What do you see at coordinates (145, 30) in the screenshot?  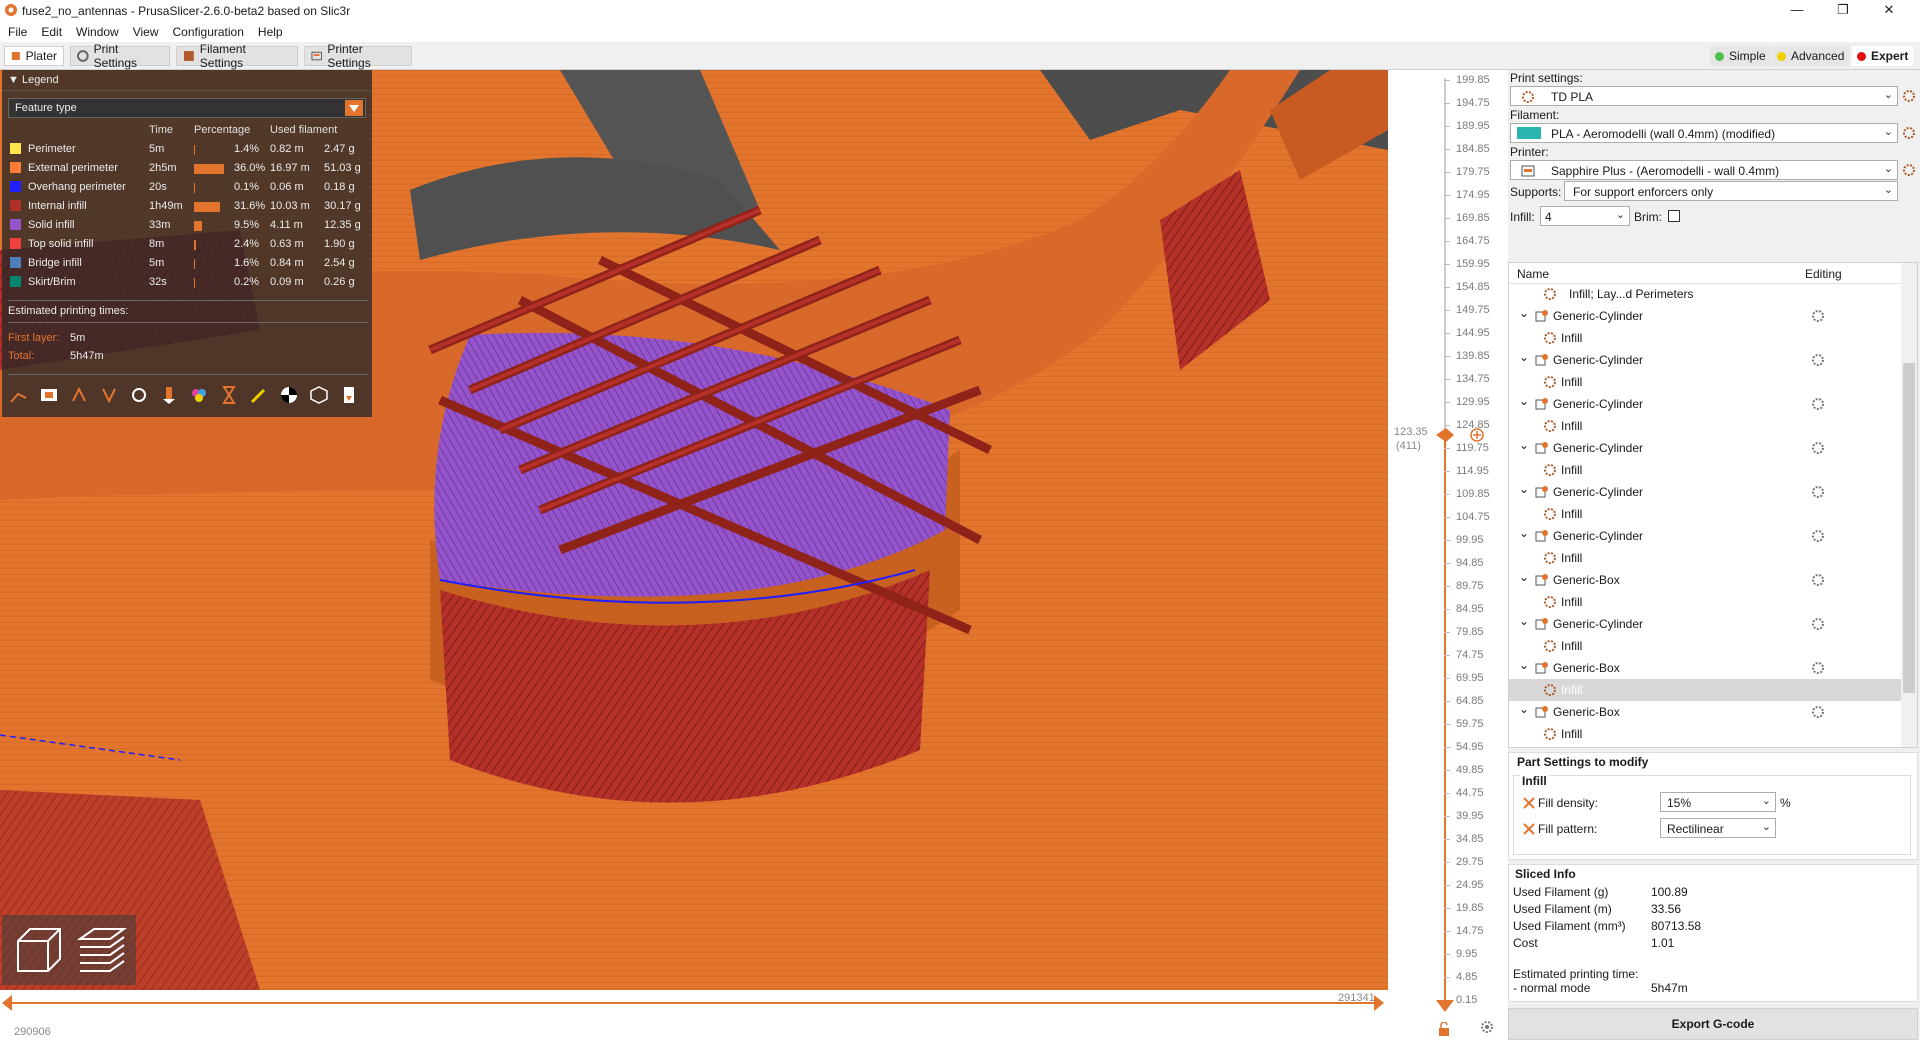 I see `menu-view: View` at bounding box center [145, 30].